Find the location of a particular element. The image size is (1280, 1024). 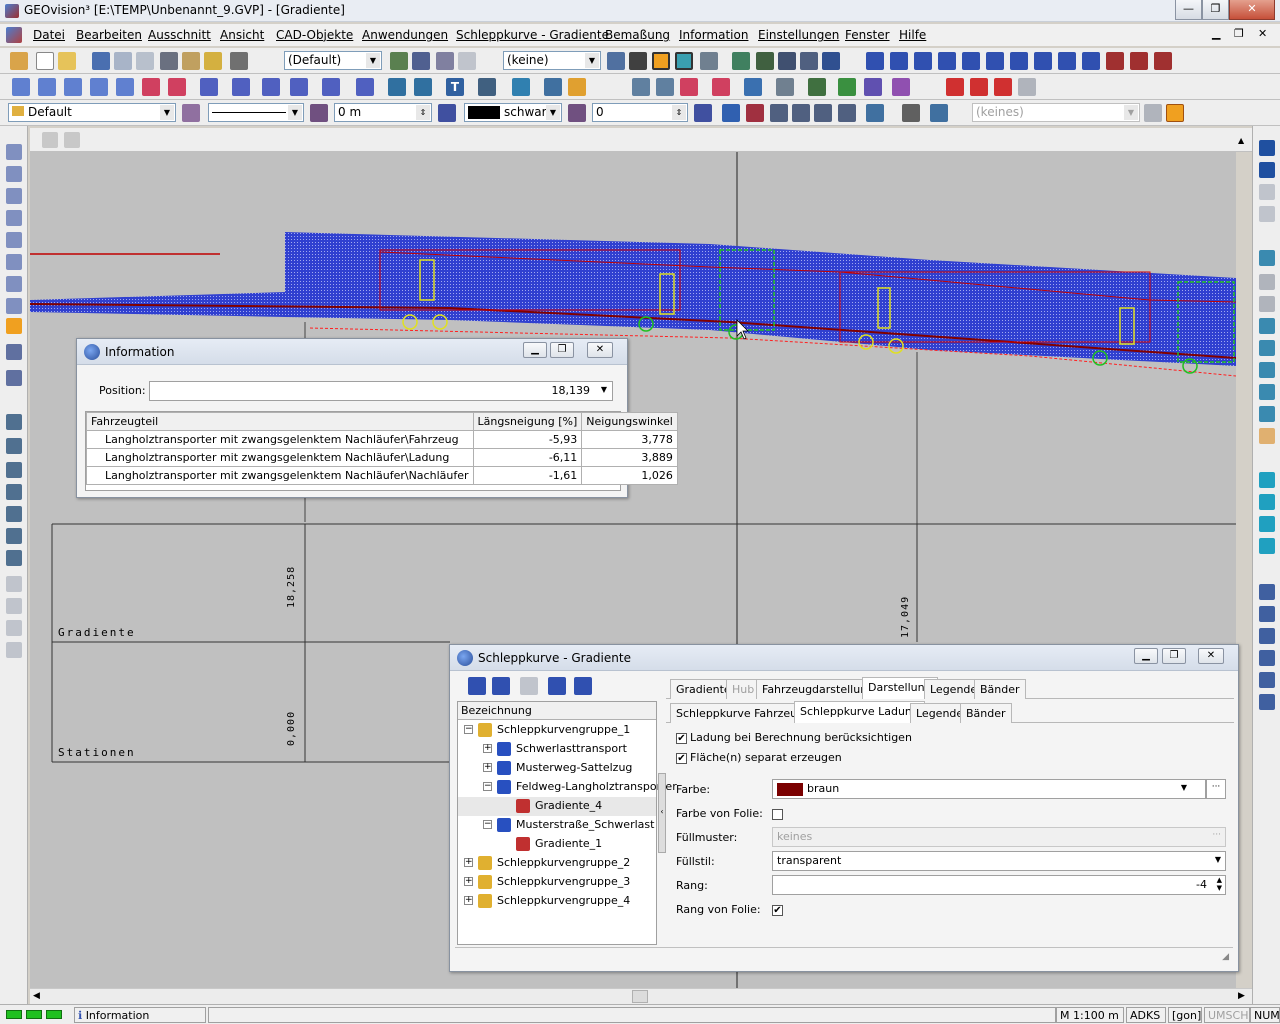

tool-9-icon is located at coordinates (14, 352).